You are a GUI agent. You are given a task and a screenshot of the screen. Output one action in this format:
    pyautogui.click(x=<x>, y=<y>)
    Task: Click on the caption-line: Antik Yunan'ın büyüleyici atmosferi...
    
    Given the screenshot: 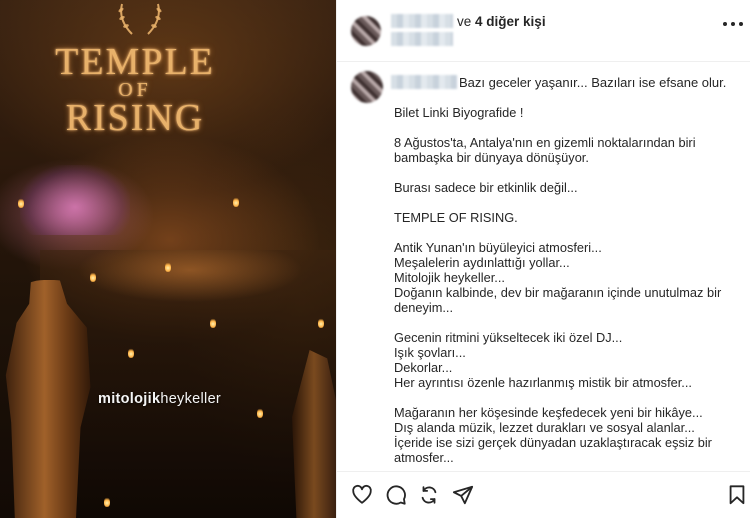 What is the action you would take?
    pyautogui.click(x=498, y=247)
    